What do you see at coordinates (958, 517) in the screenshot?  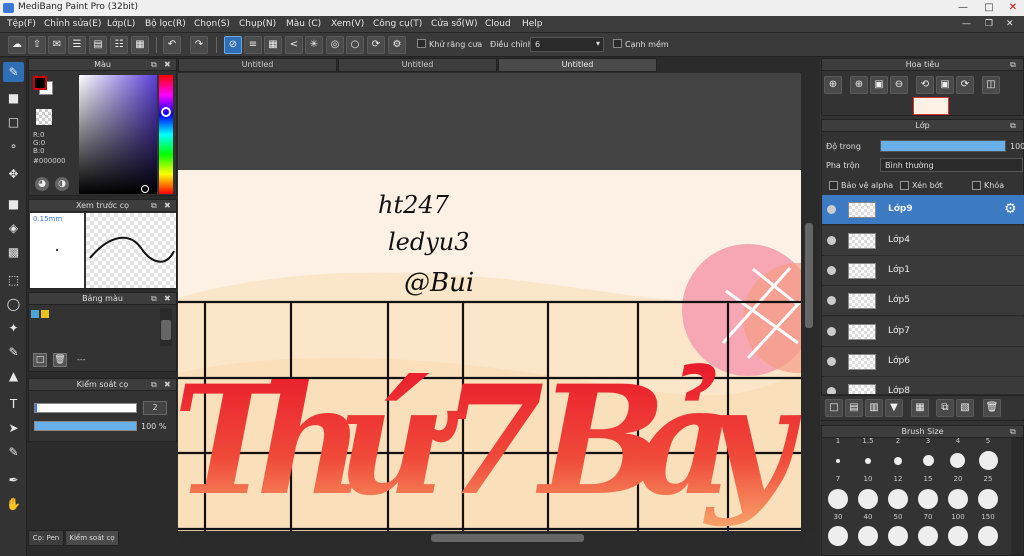 I see `brush-size-100: 100` at bounding box center [958, 517].